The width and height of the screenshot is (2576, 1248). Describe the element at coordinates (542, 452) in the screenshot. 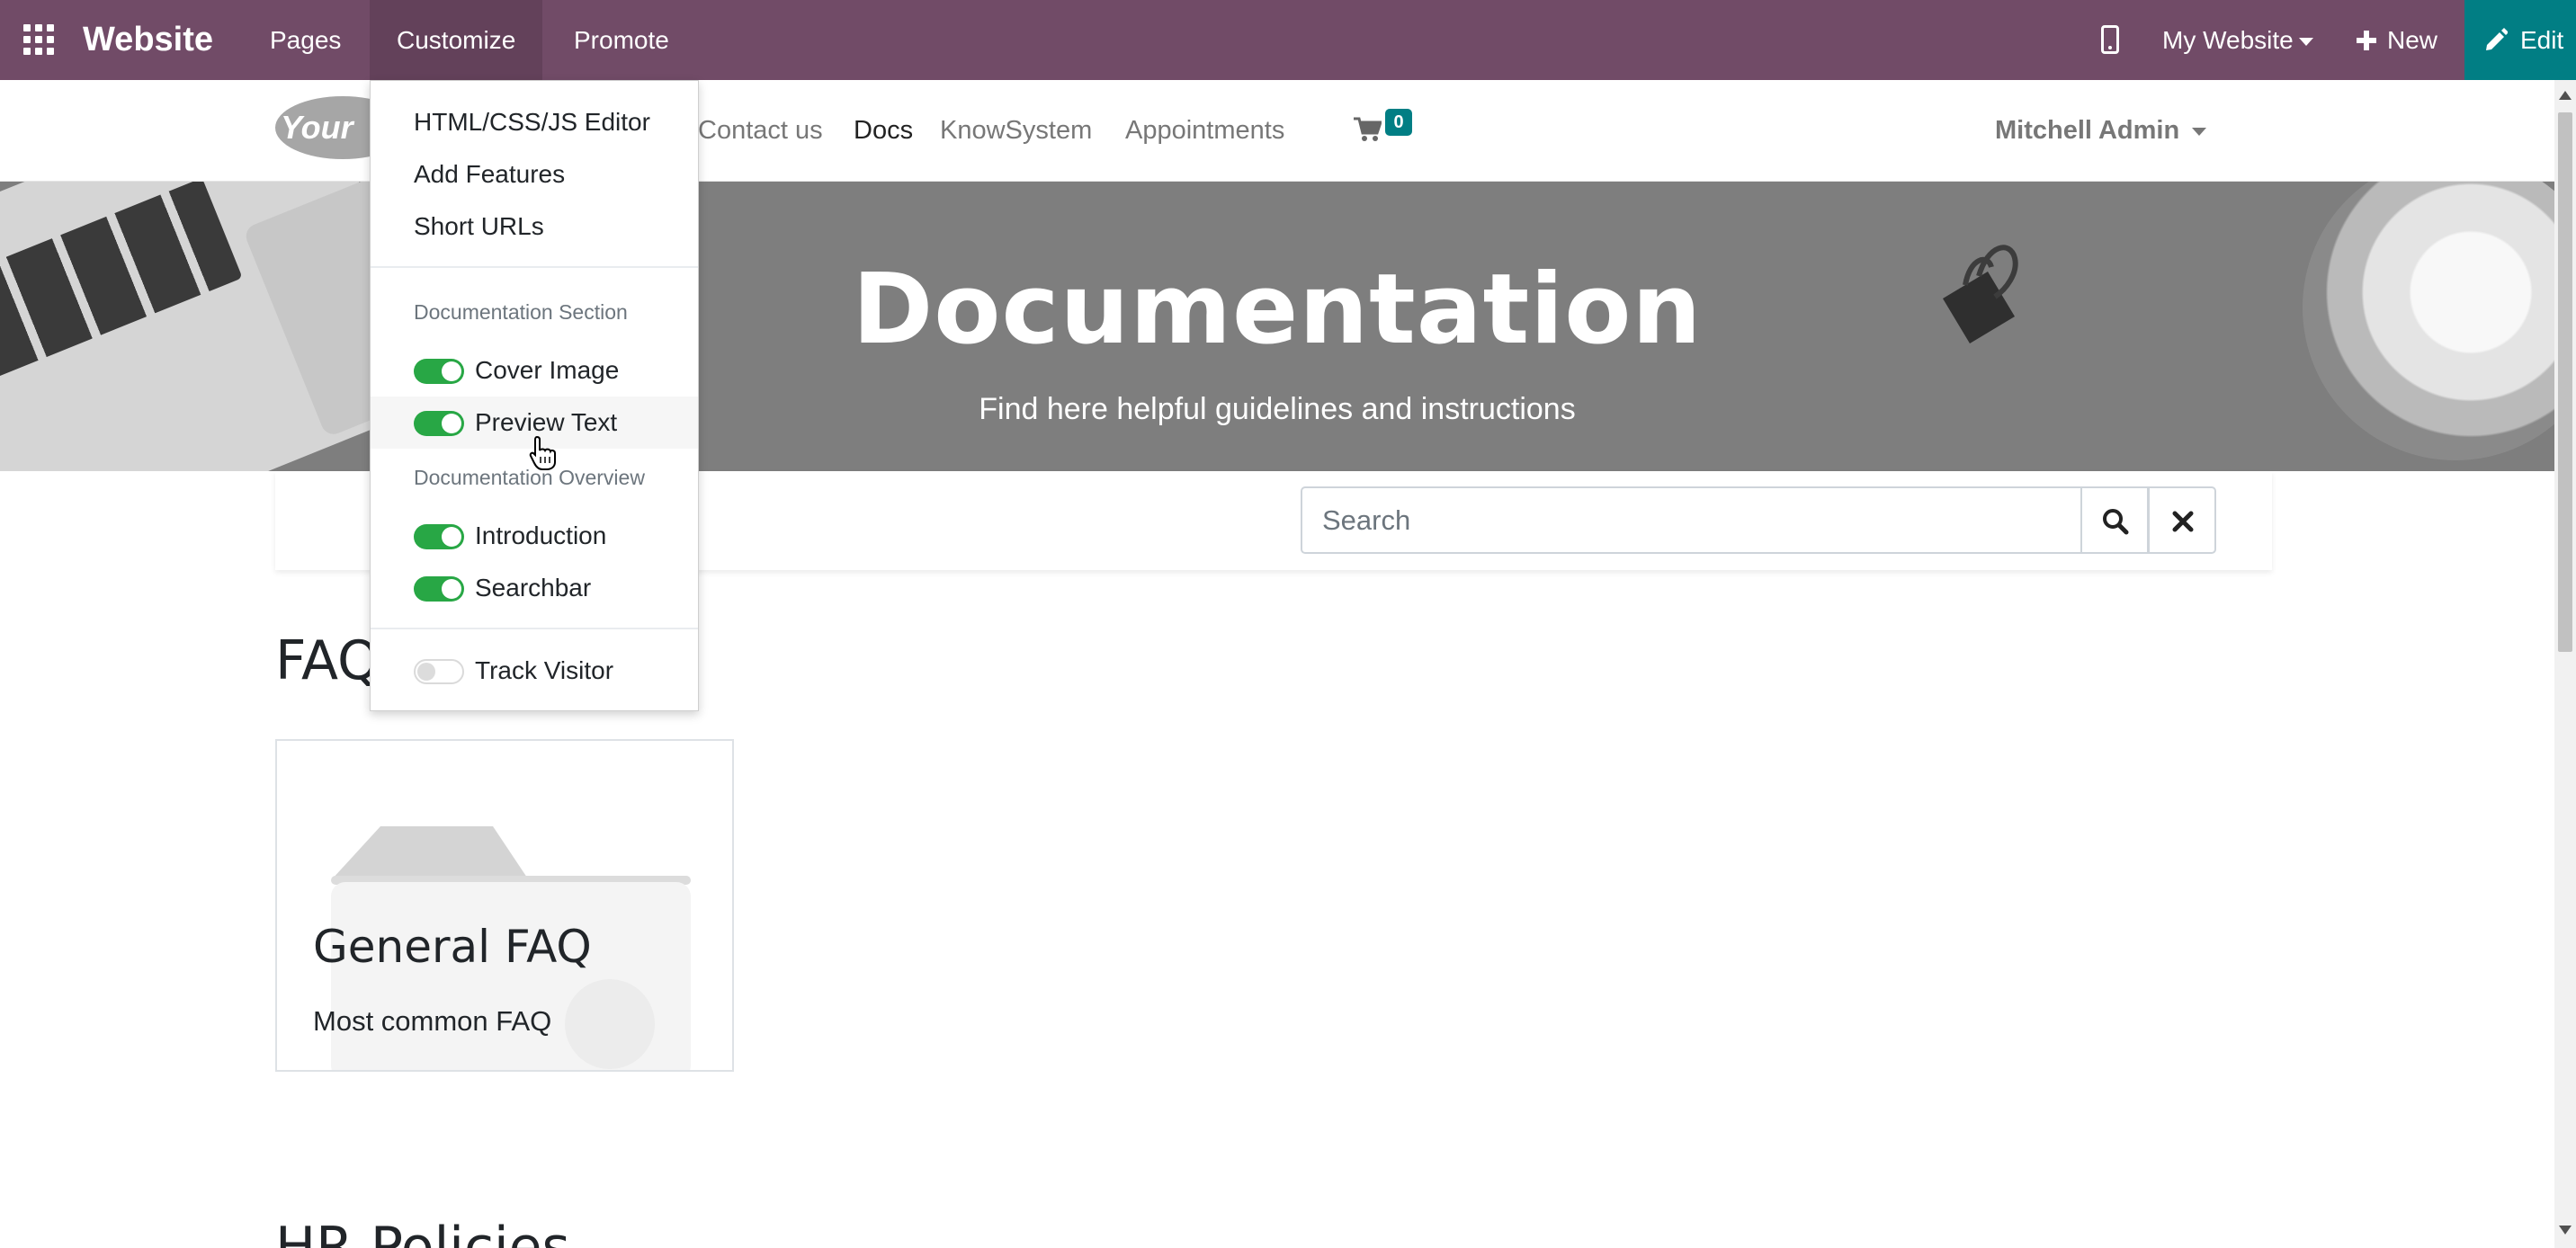

I see `hand-cursor-icon` at that location.